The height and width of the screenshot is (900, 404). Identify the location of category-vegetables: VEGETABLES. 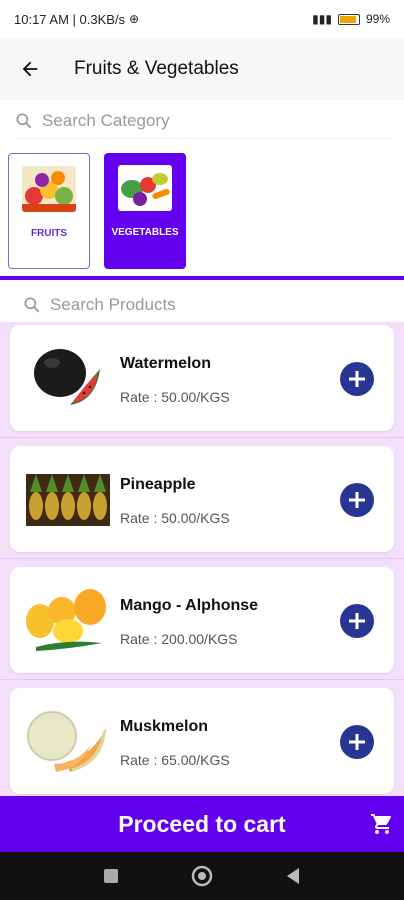
(145, 211).